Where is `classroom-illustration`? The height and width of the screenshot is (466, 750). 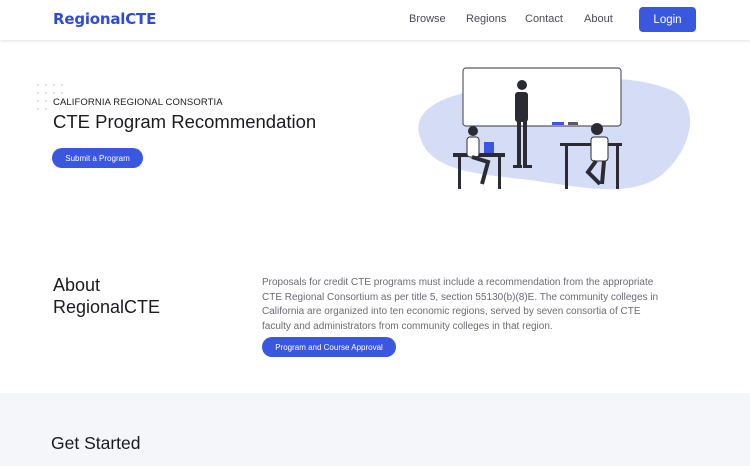 classroom-illustration is located at coordinates (554, 128).